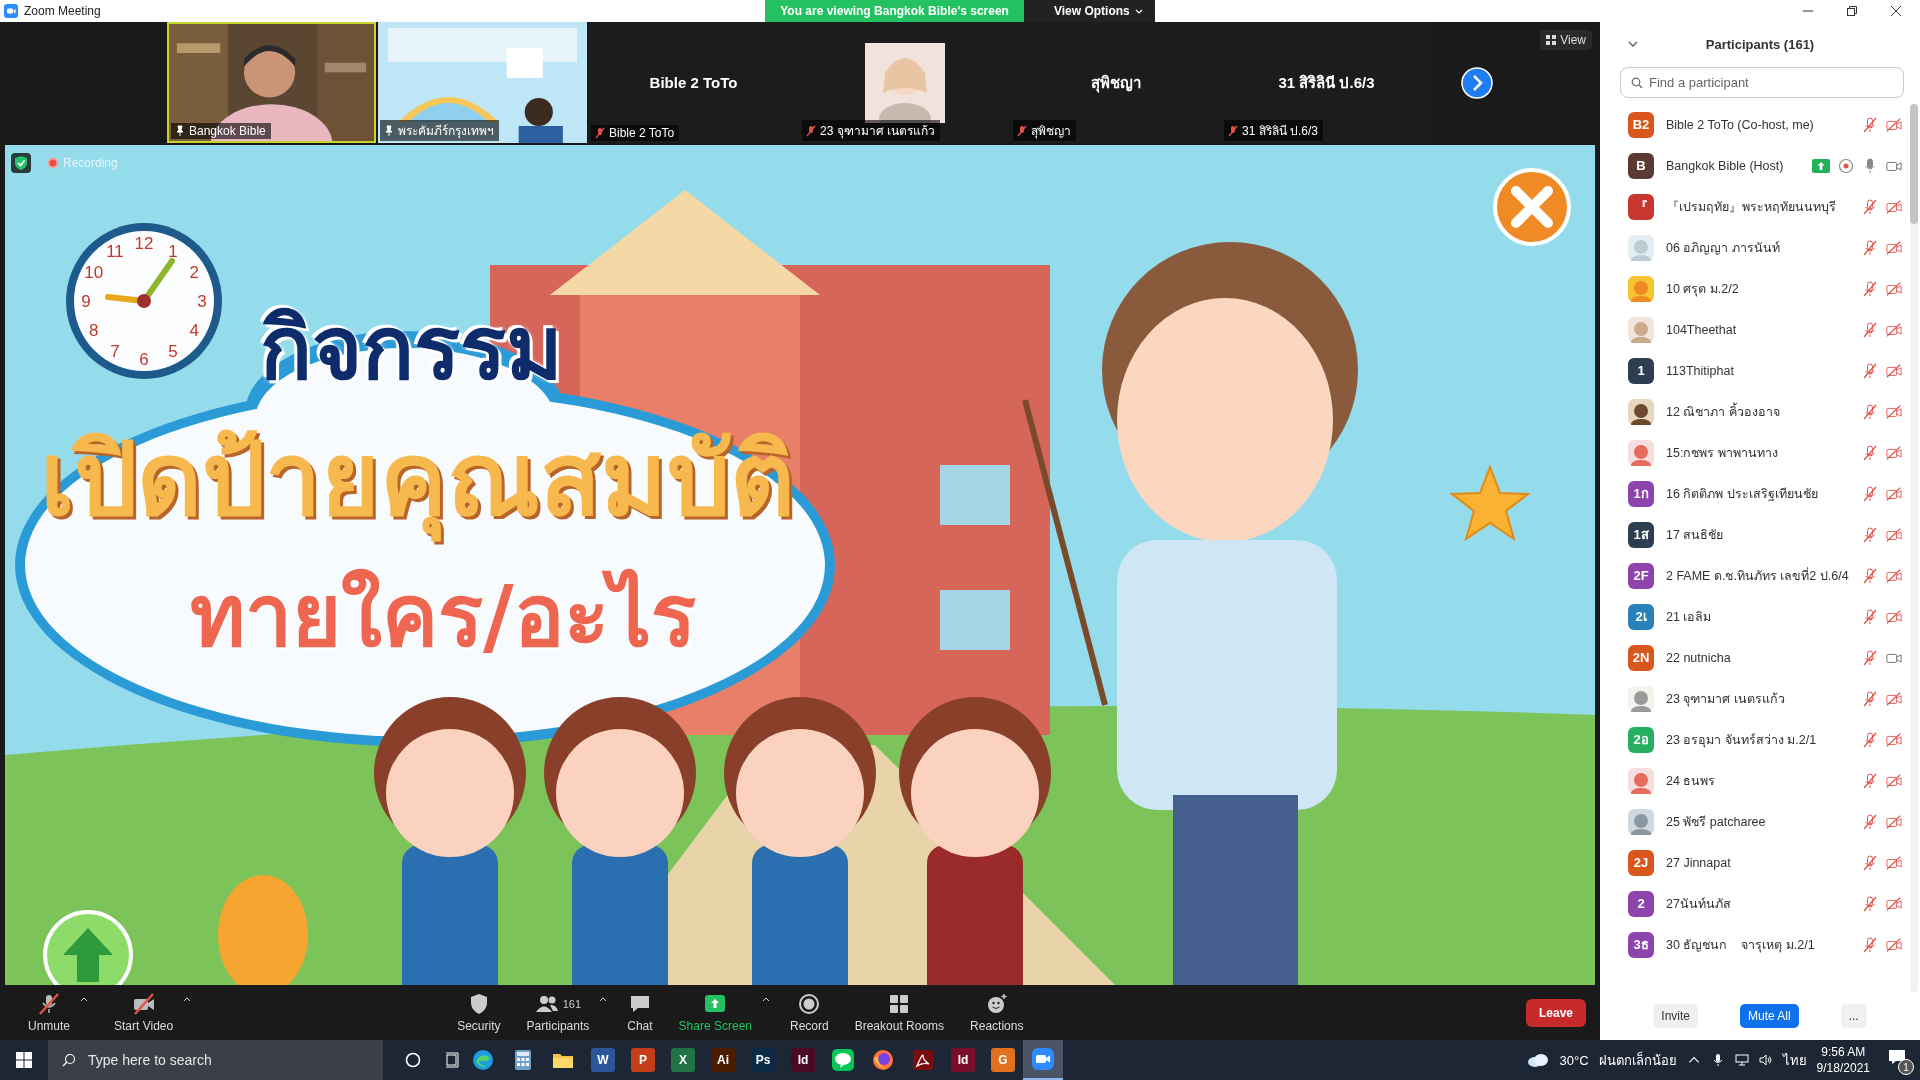 The image size is (1920, 1080). What do you see at coordinates (173, 251) in the screenshot?
I see `clock-number: 1` at bounding box center [173, 251].